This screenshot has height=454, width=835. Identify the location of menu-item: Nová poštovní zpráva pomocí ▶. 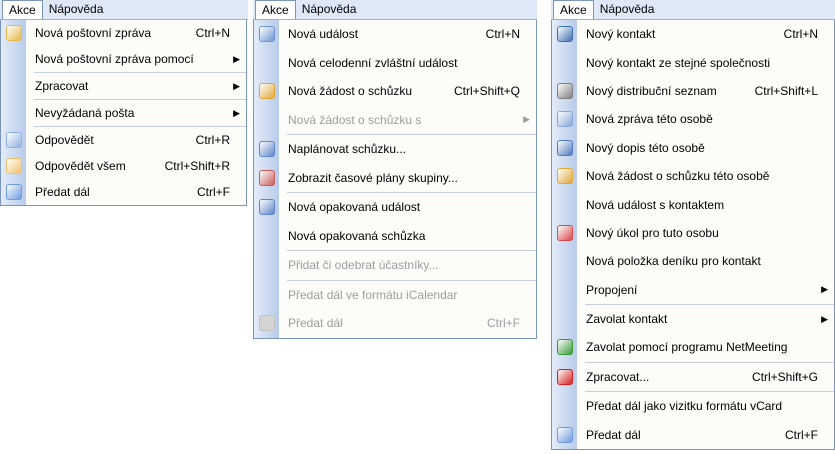
(123, 59).